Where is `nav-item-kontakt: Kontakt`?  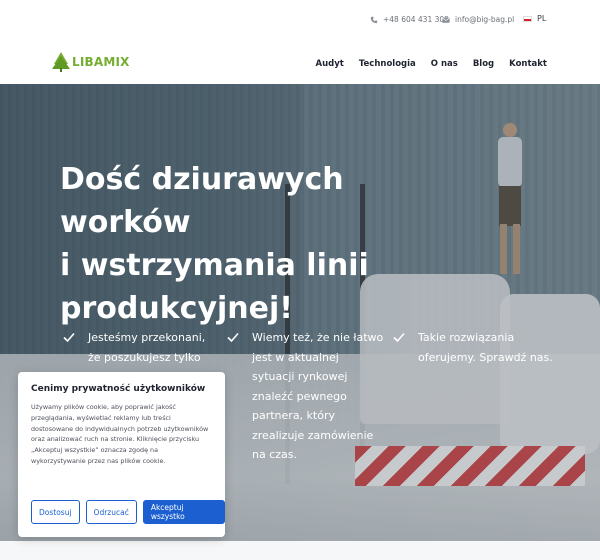
nav-item-kontakt: Kontakt is located at coordinates (528, 64).